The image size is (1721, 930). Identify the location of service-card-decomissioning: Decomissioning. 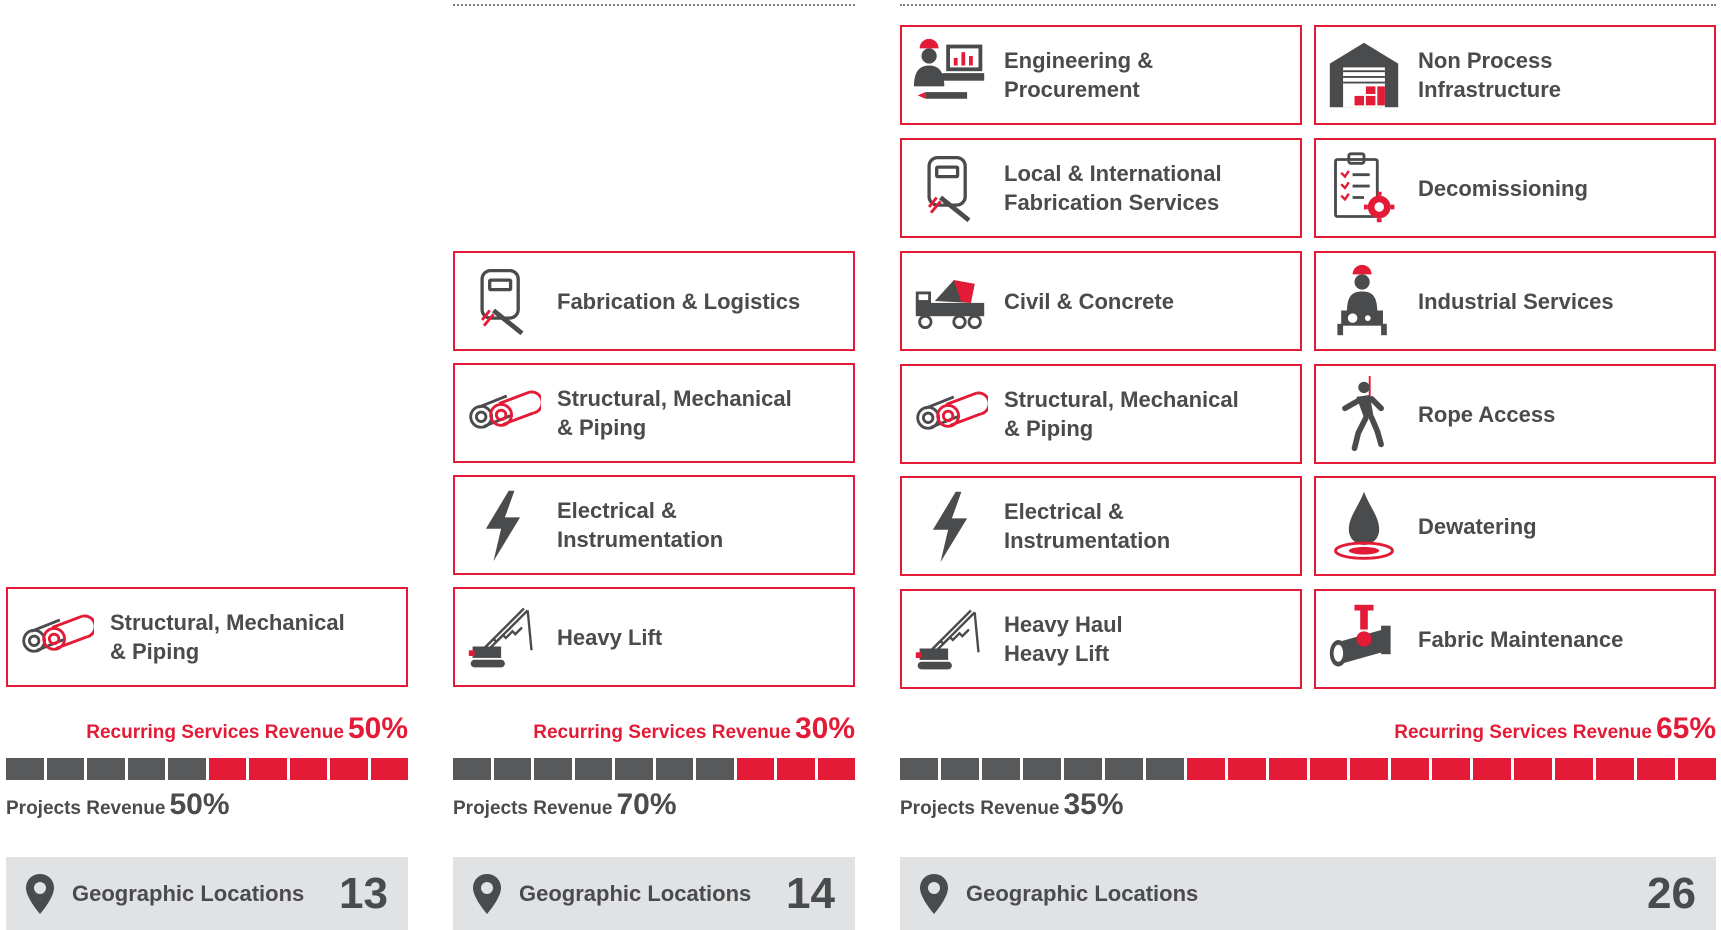
(1515, 188).